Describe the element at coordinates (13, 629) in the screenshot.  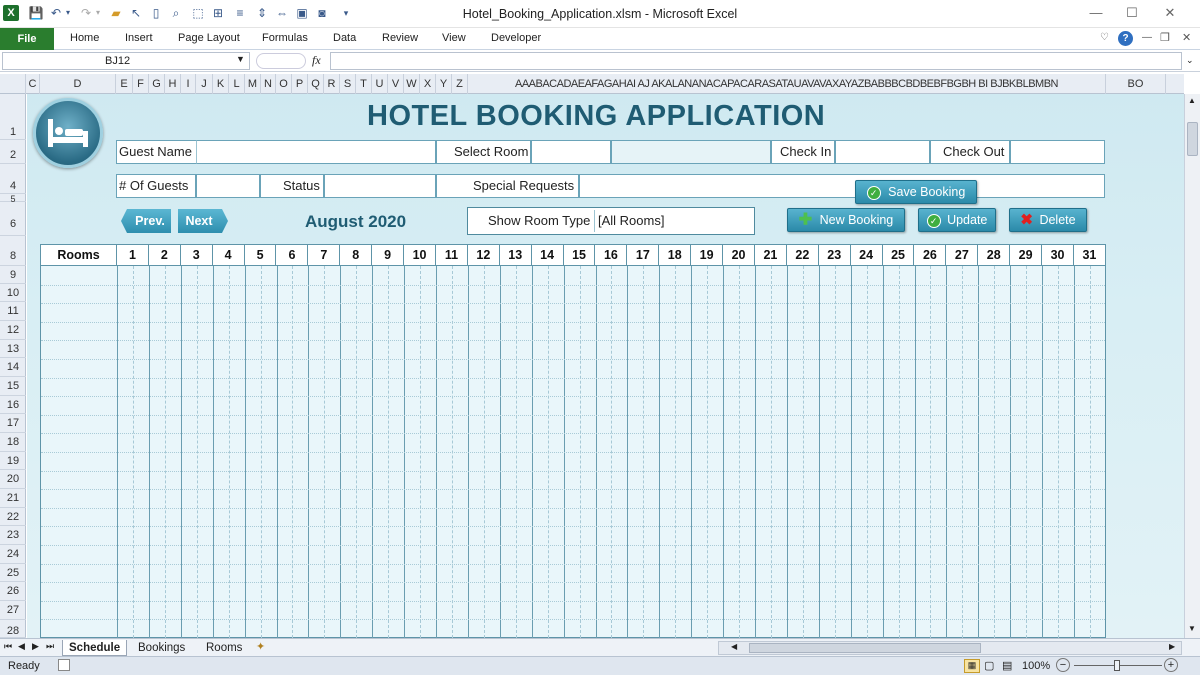
I see `row-header: 28` at that location.